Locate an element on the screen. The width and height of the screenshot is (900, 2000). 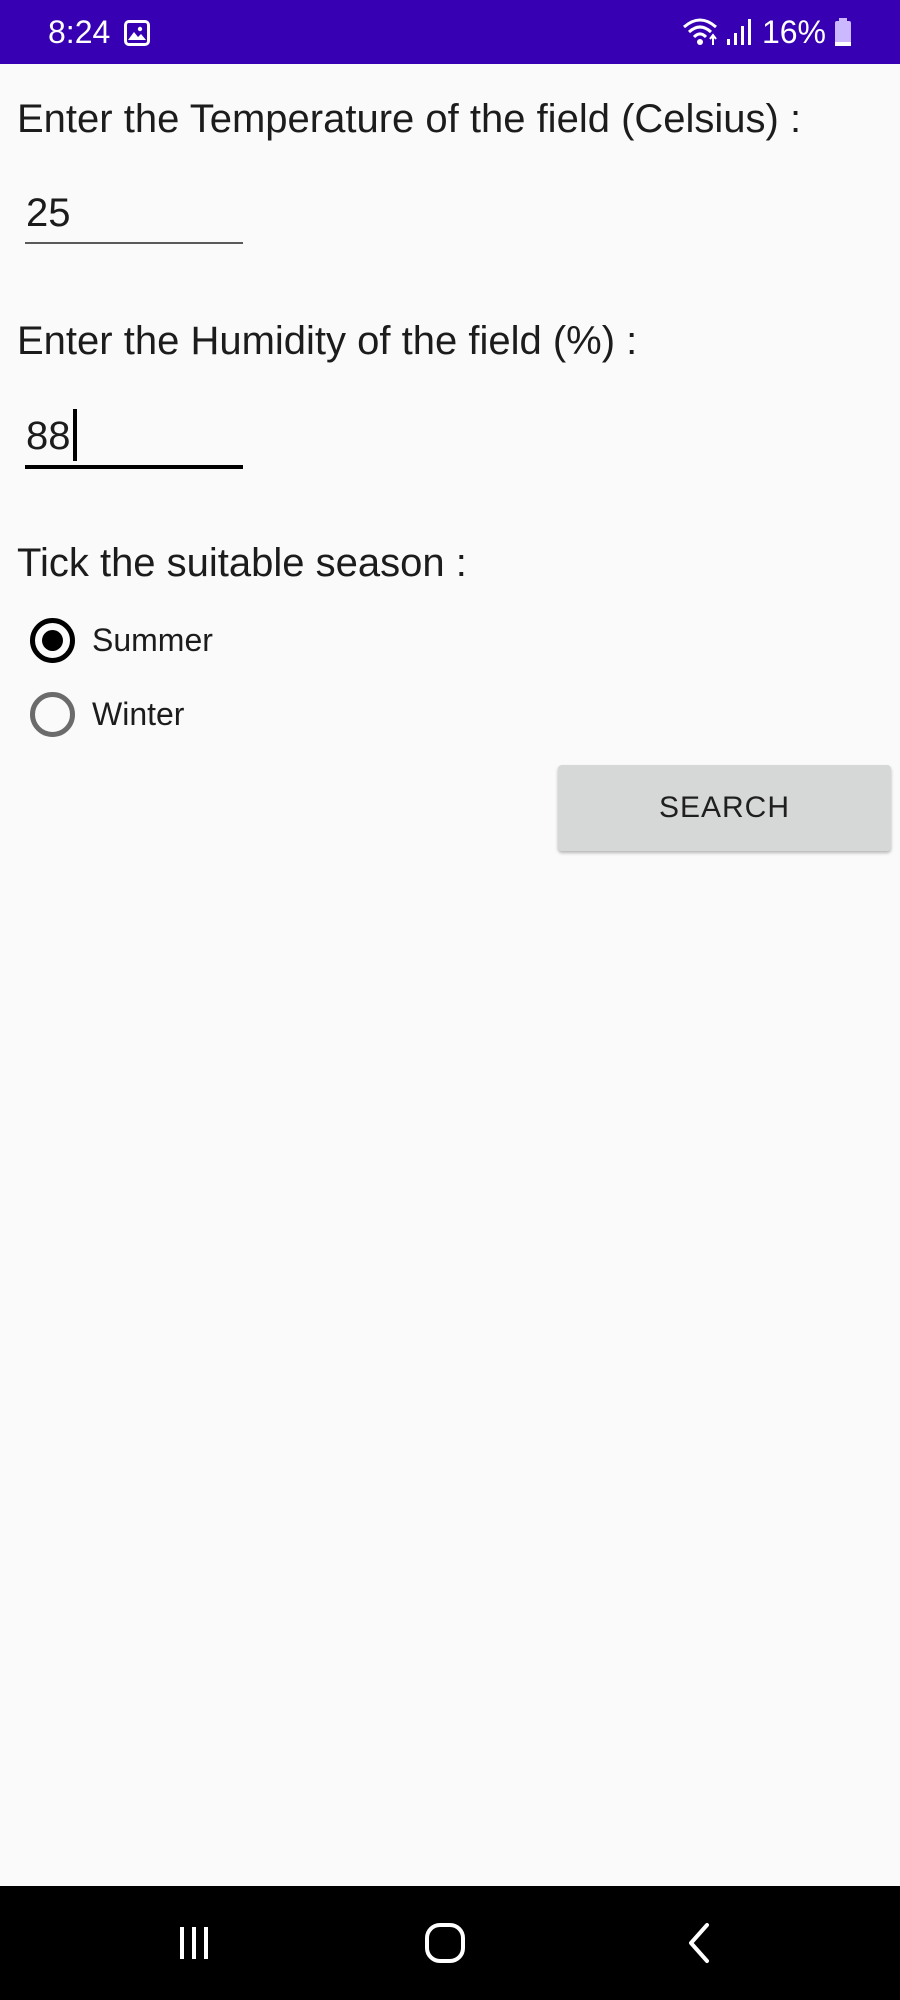
radio-unchecked-icon is located at coordinates (52, 714).